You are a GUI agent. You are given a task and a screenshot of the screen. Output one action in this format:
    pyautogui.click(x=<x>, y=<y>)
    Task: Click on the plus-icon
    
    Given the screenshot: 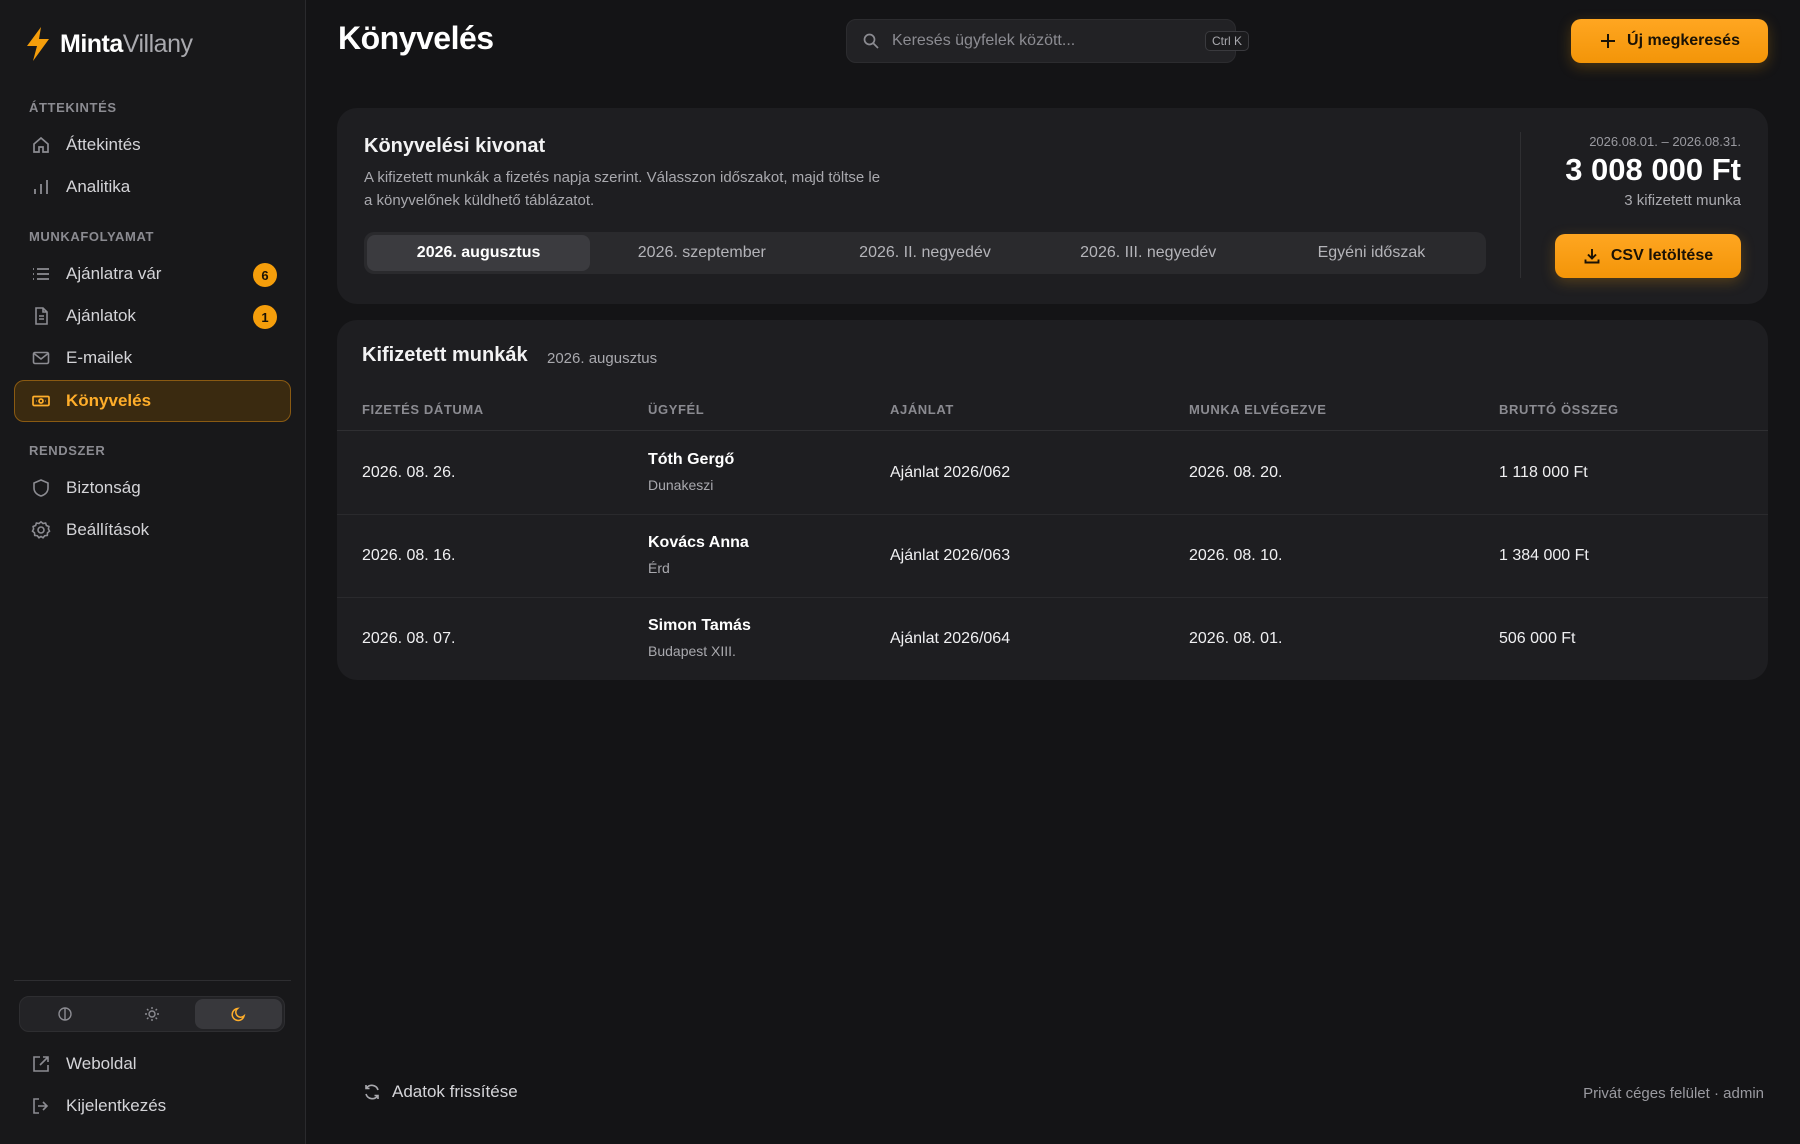 What is the action you would take?
    pyautogui.click(x=1608, y=41)
    